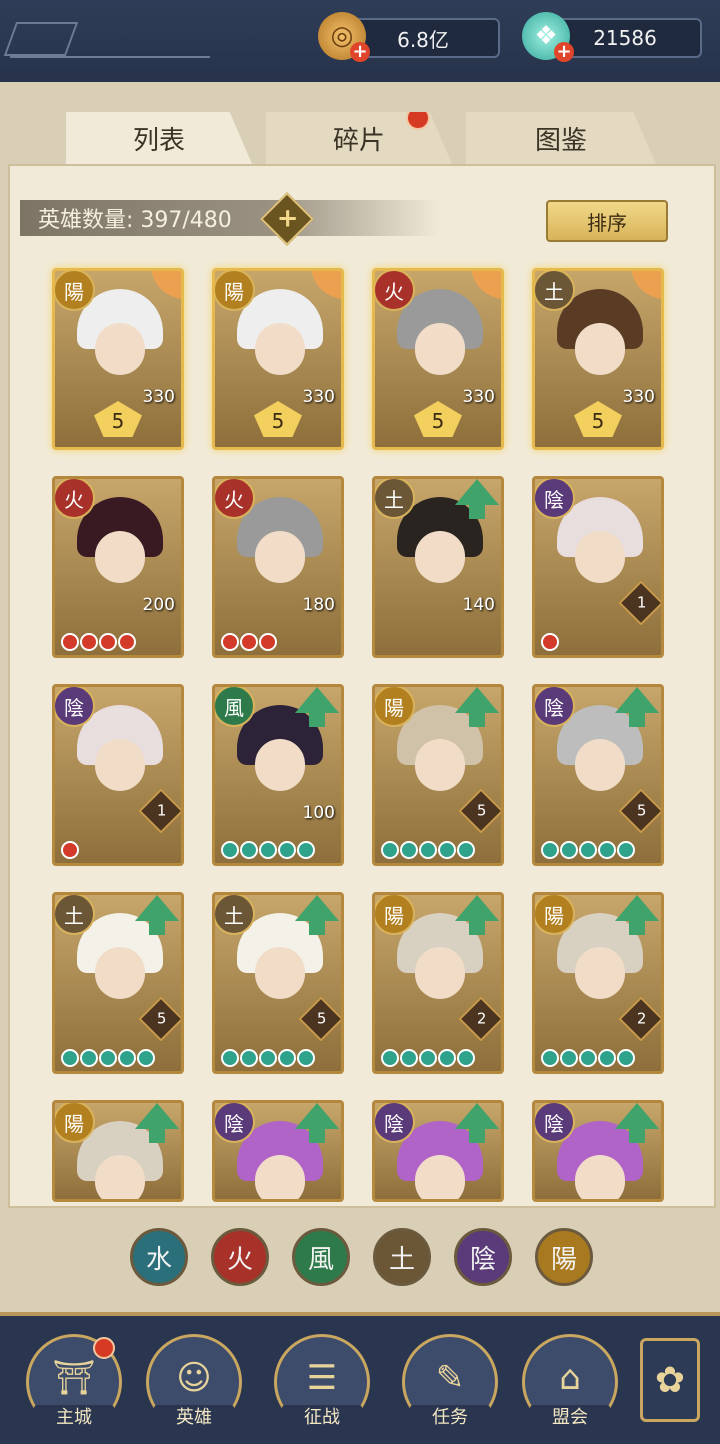 The image size is (720, 1444). I want to click on tab-fragments: 碎片, so click(359, 138).